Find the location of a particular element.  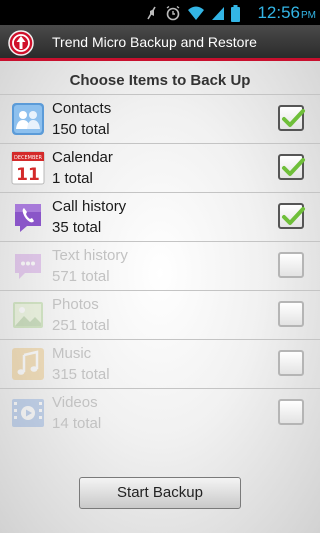

status-icons is located at coordinates (192, 13).